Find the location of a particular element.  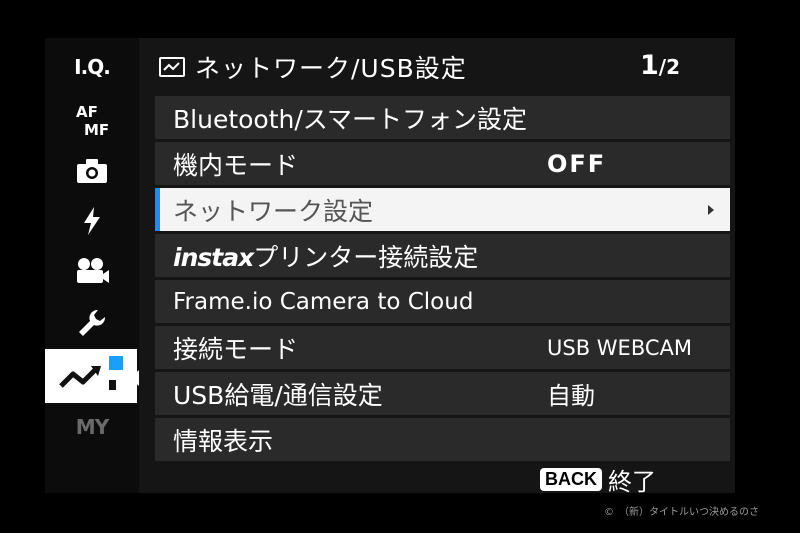

menu-item-label: 接続モード is located at coordinates (236, 349).